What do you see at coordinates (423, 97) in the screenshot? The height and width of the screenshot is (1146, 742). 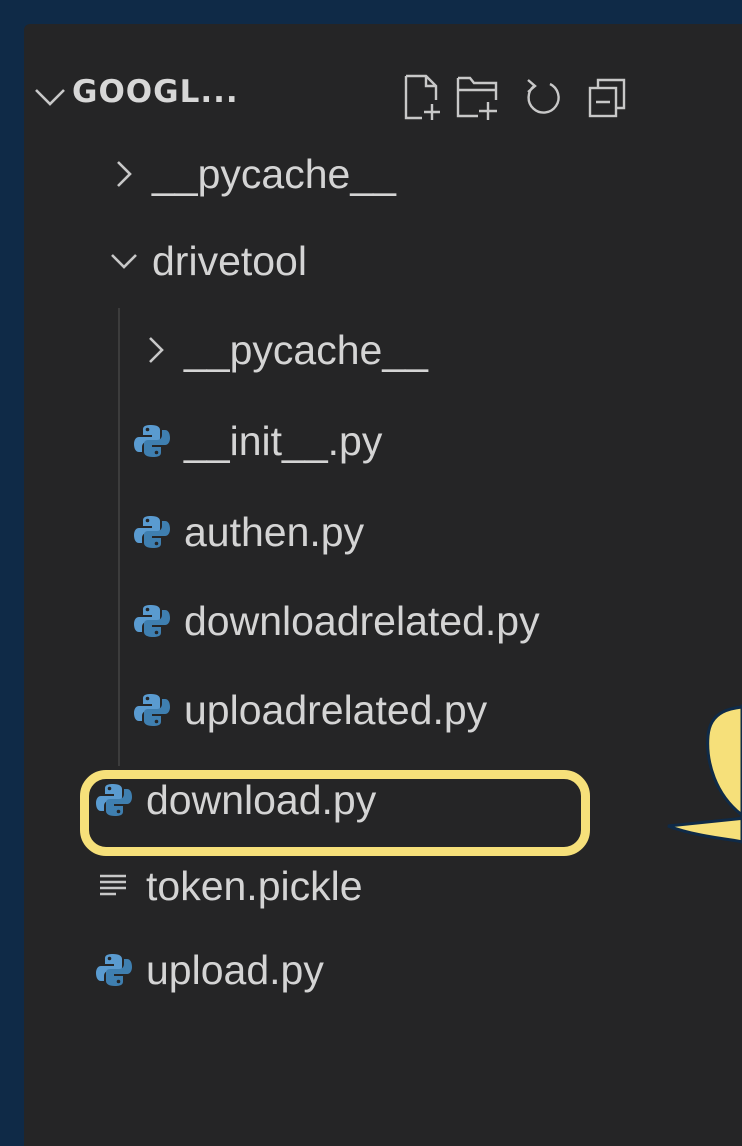 I see `new-file-icon` at bounding box center [423, 97].